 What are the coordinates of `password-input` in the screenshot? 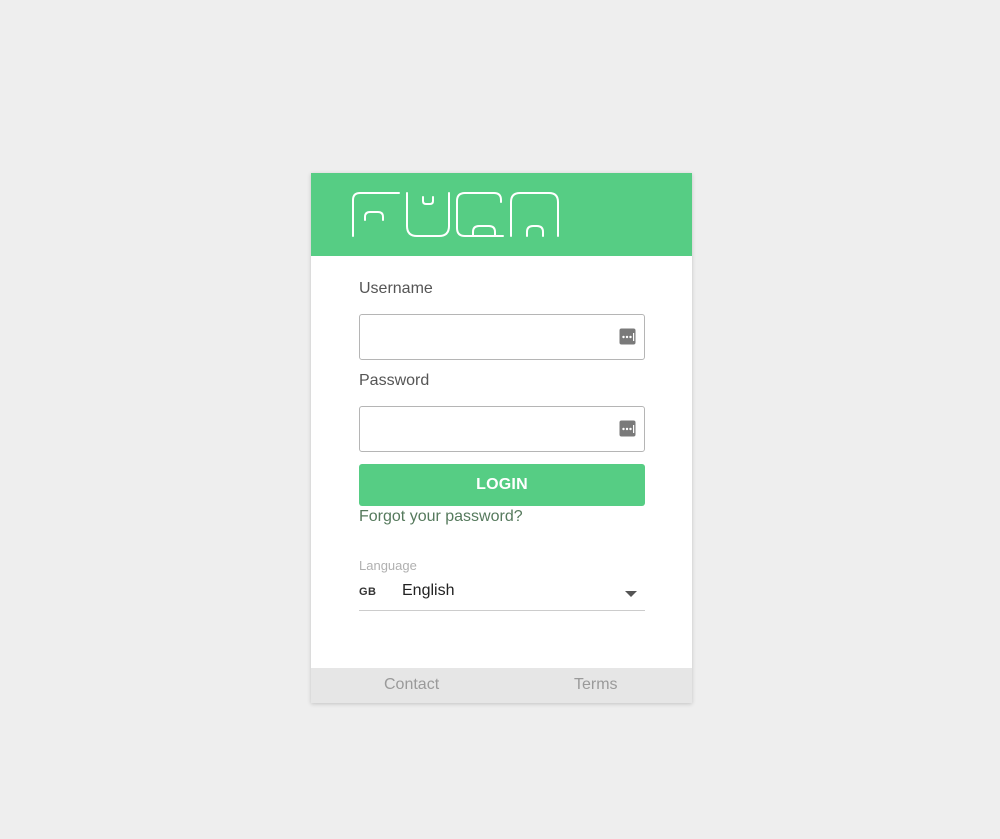 It's located at (488, 429).